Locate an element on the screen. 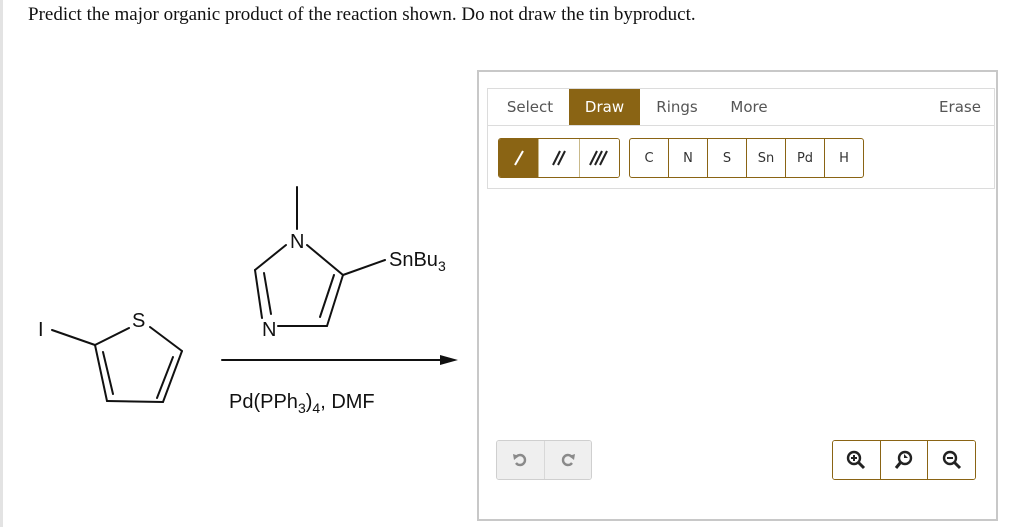  atom-button-pd: Pd is located at coordinates (805, 158).